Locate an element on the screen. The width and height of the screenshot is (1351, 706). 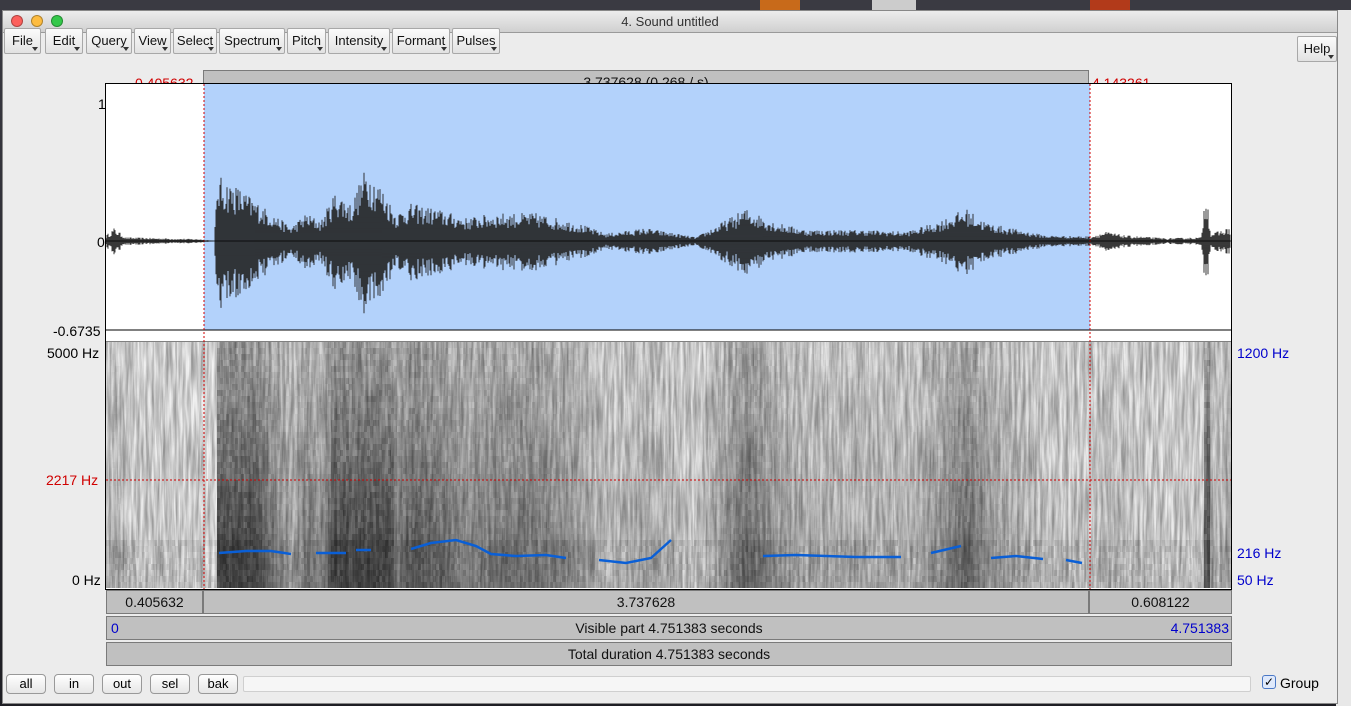
menu-label: Edit is located at coordinates (64, 40).